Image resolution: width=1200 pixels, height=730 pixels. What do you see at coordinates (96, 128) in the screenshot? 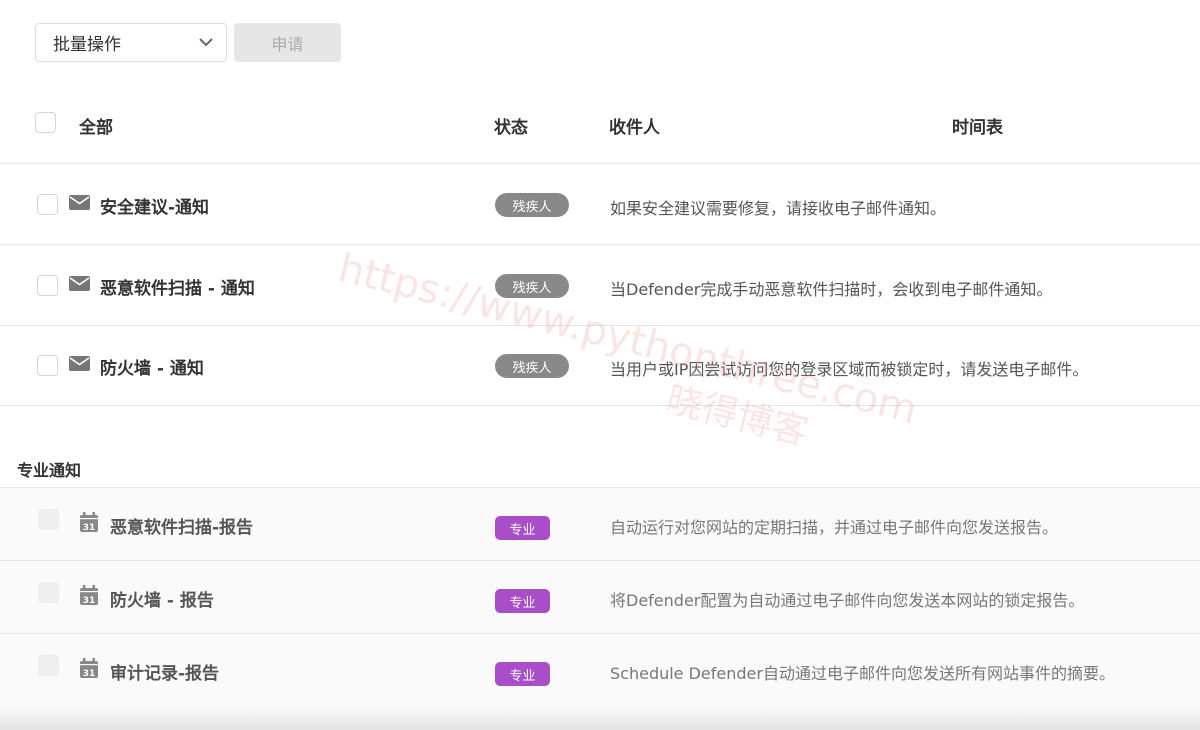
I see `header-all: 全部` at bounding box center [96, 128].